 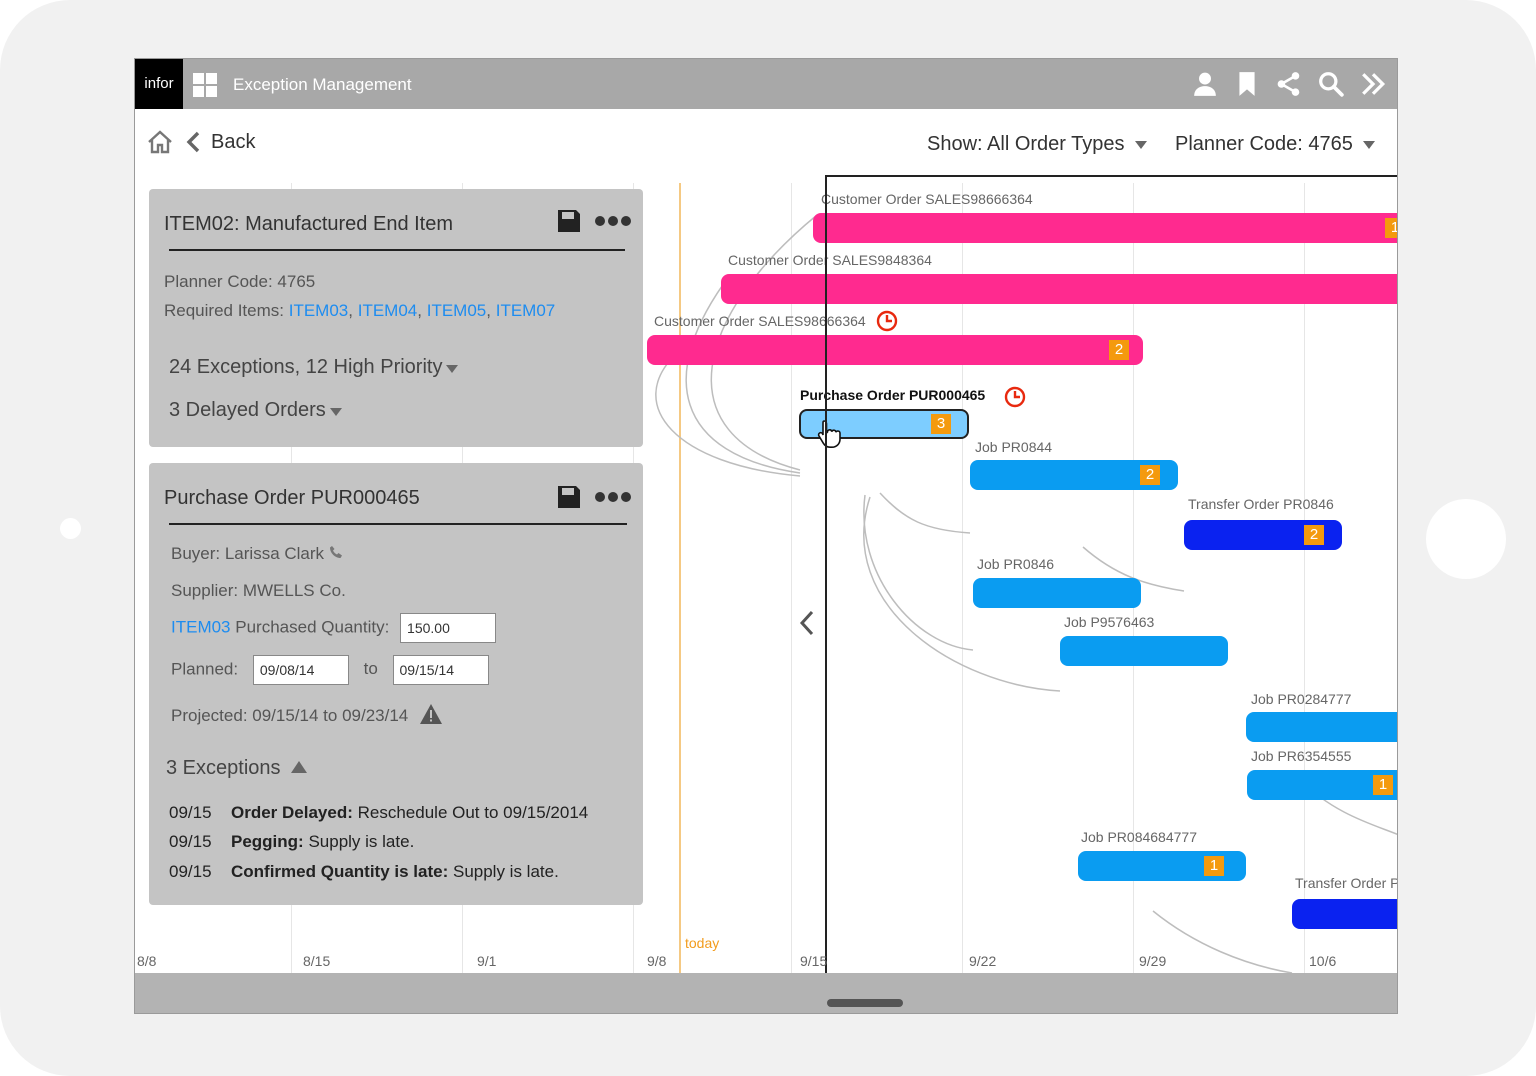 What do you see at coordinates (430, 714) in the screenshot?
I see `warning-icon` at bounding box center [430, 714].